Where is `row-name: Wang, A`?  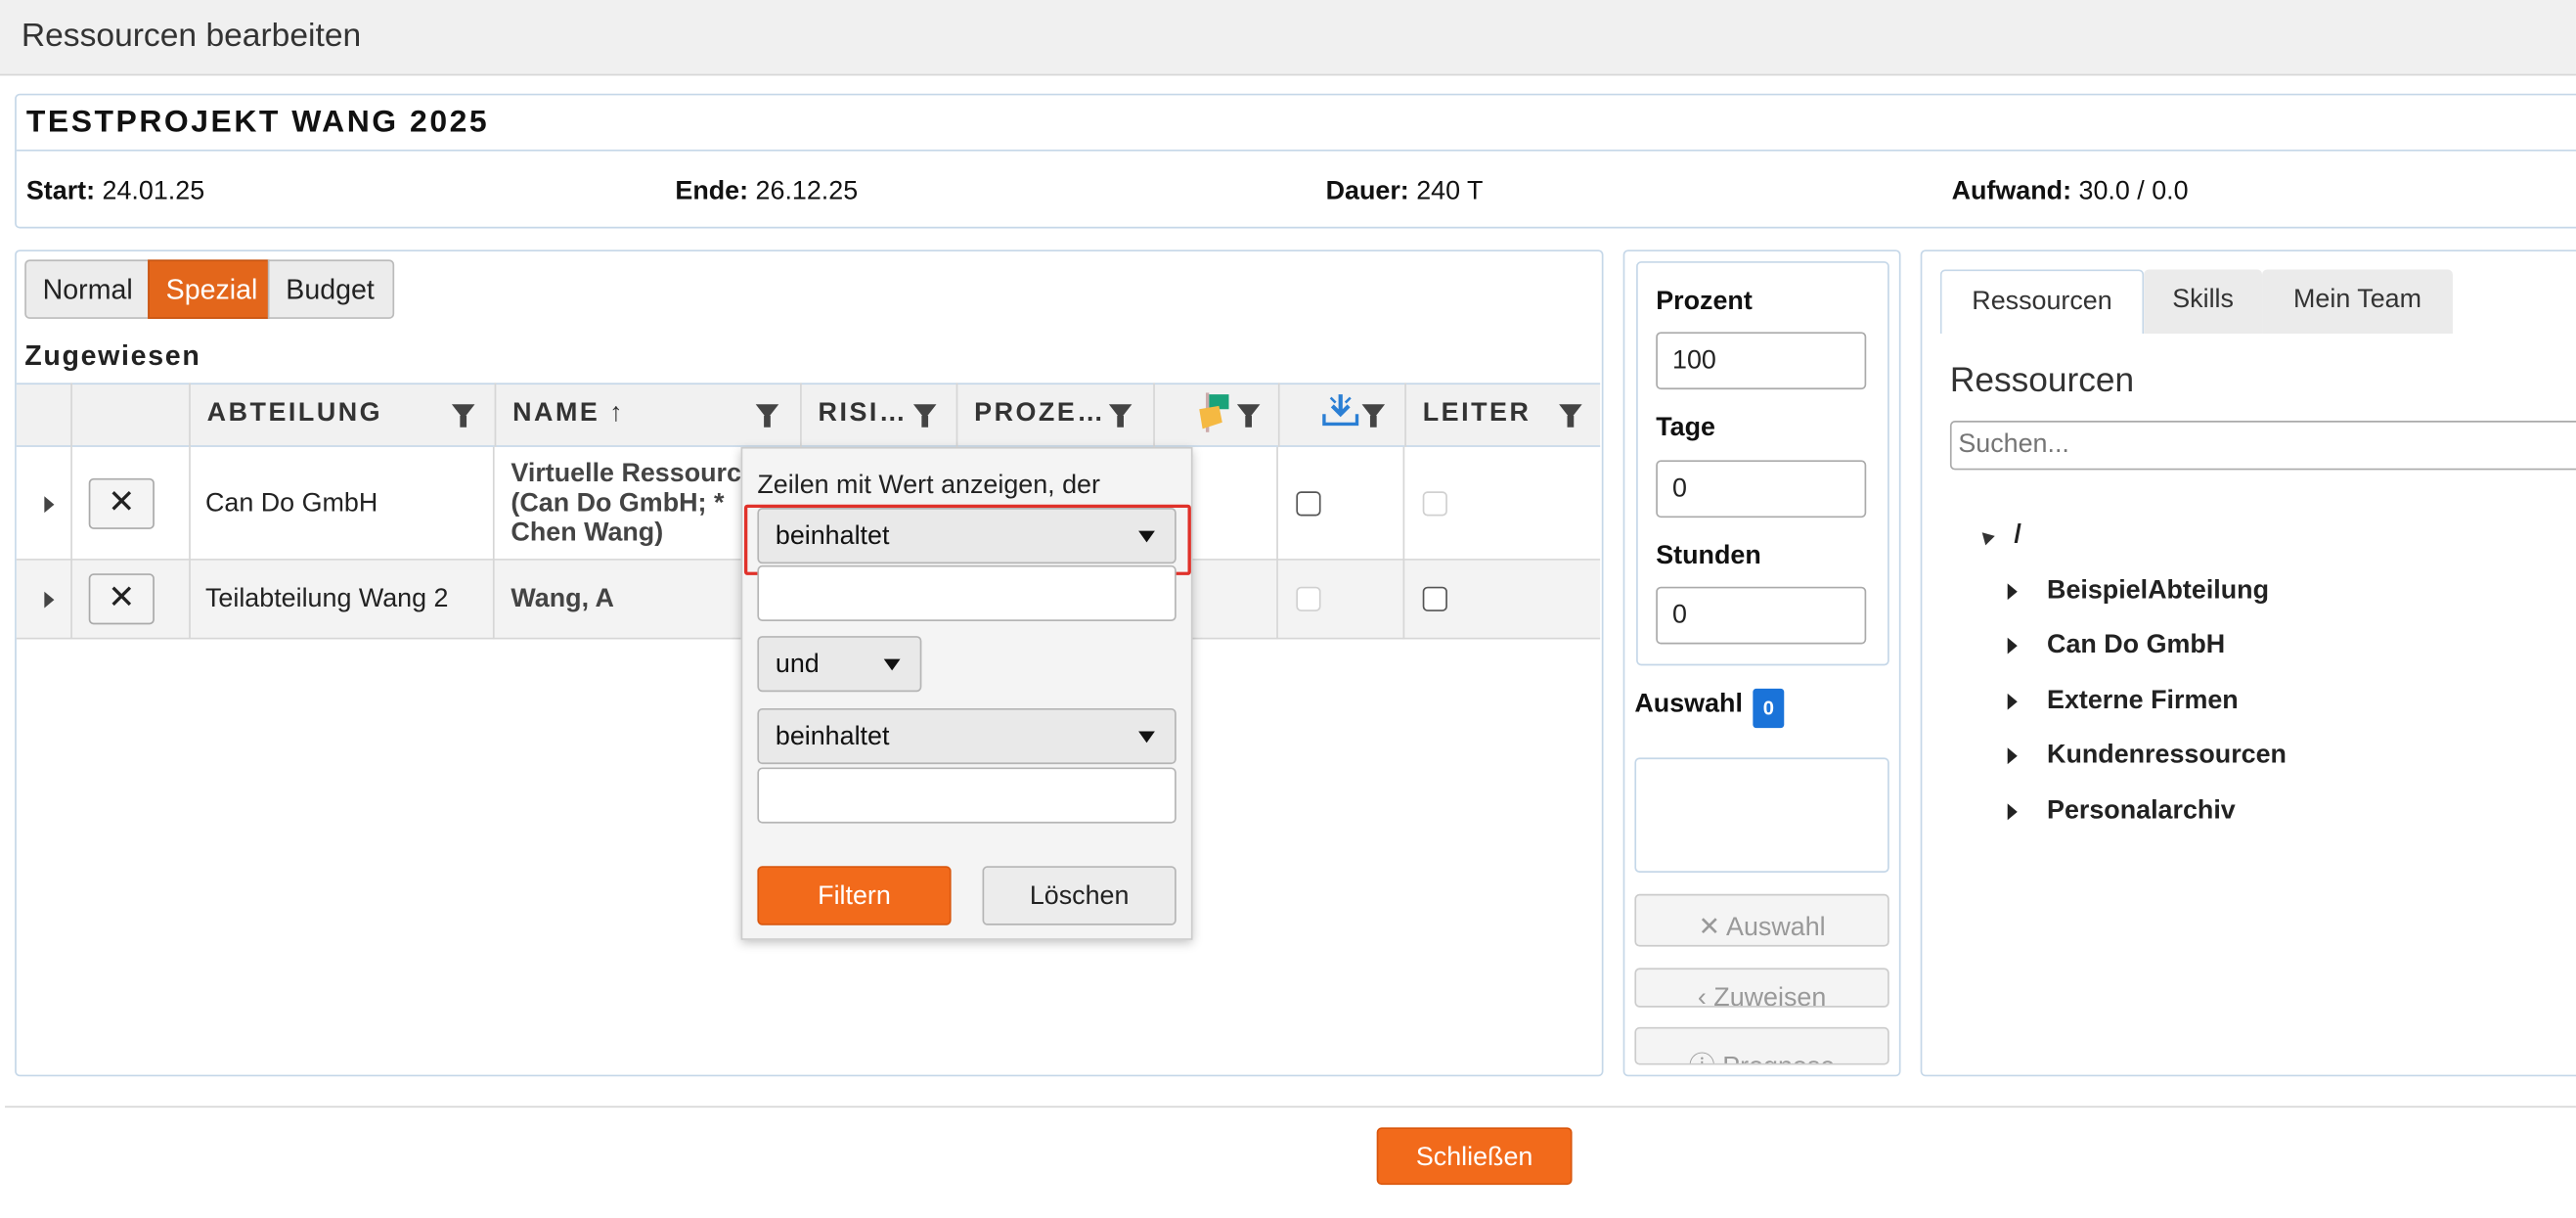
row-name: Wang, A is located at coordinates (562, 599).